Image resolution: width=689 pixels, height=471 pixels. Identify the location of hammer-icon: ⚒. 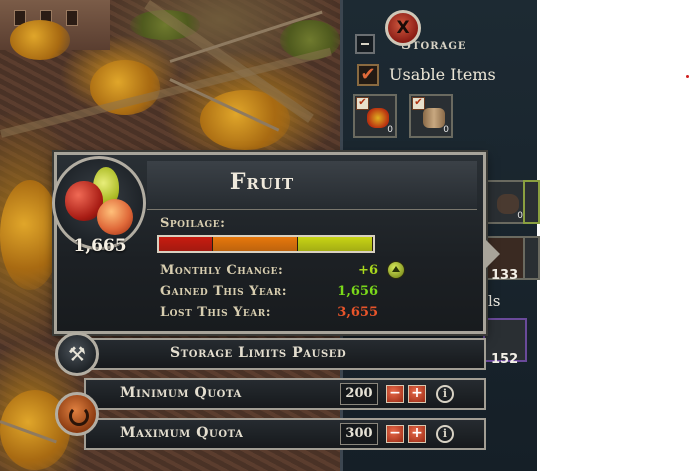
(77, 354).